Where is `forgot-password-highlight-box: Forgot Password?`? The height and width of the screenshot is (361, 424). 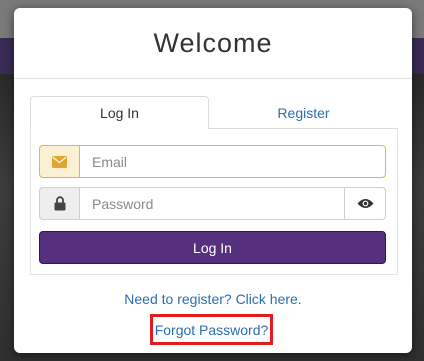
forgot-password-highlight-box: Forgot Password? is located at coordinates (211, 329).